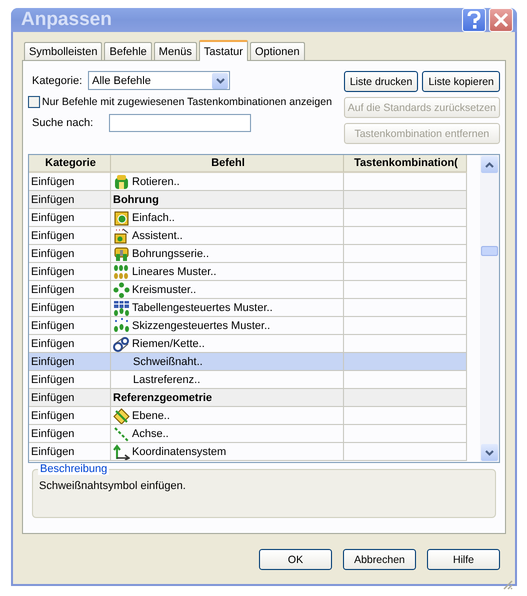  Describe the element at coordinates (381, 81) in the screenshot. I see `action-button: Liste drucken` at that location.